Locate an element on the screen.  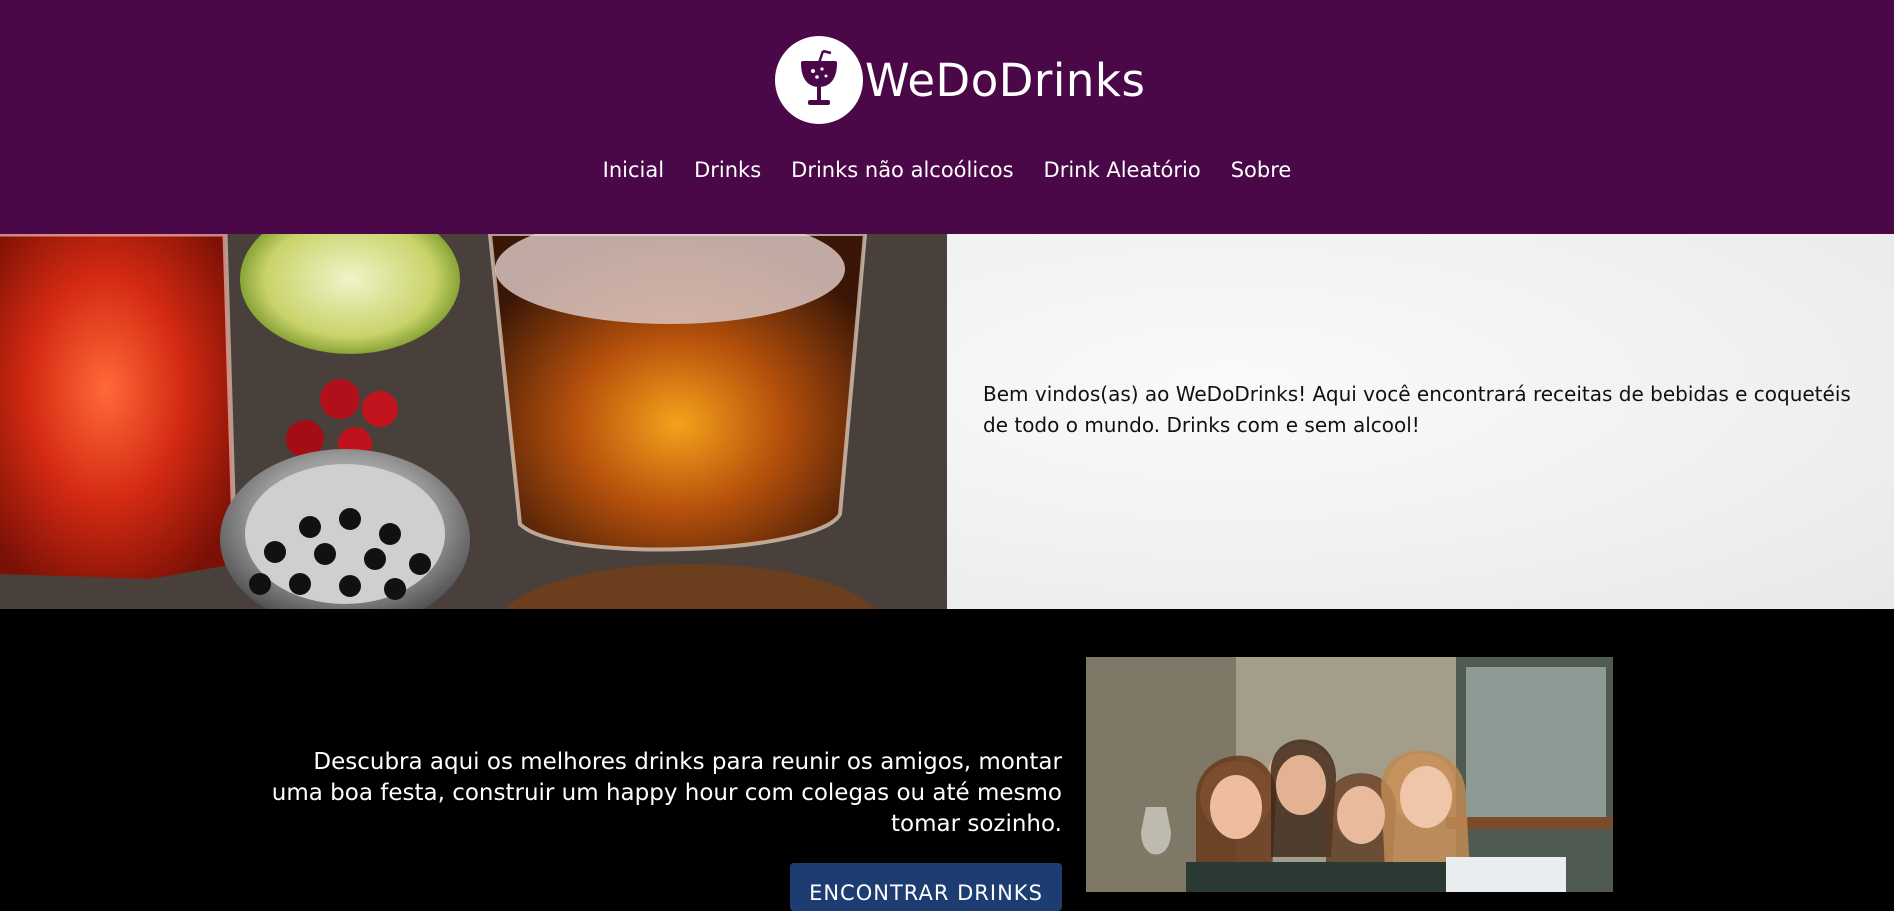
nav-item-inicial: Inicial is located at coordinates (633, 170).